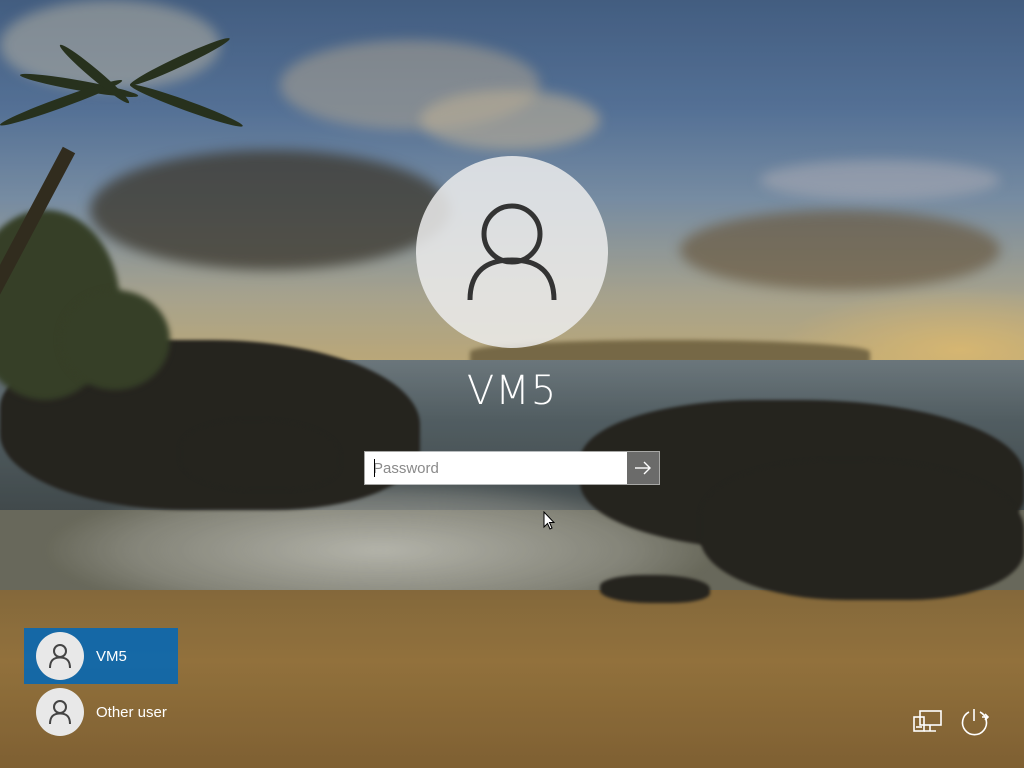 The height and width of the screenshot is (768, 1024). What do you see at coordinates (111, 656) in the screenshot?
I see `user-tile-label: VM5` at bounding box center [111, 656].